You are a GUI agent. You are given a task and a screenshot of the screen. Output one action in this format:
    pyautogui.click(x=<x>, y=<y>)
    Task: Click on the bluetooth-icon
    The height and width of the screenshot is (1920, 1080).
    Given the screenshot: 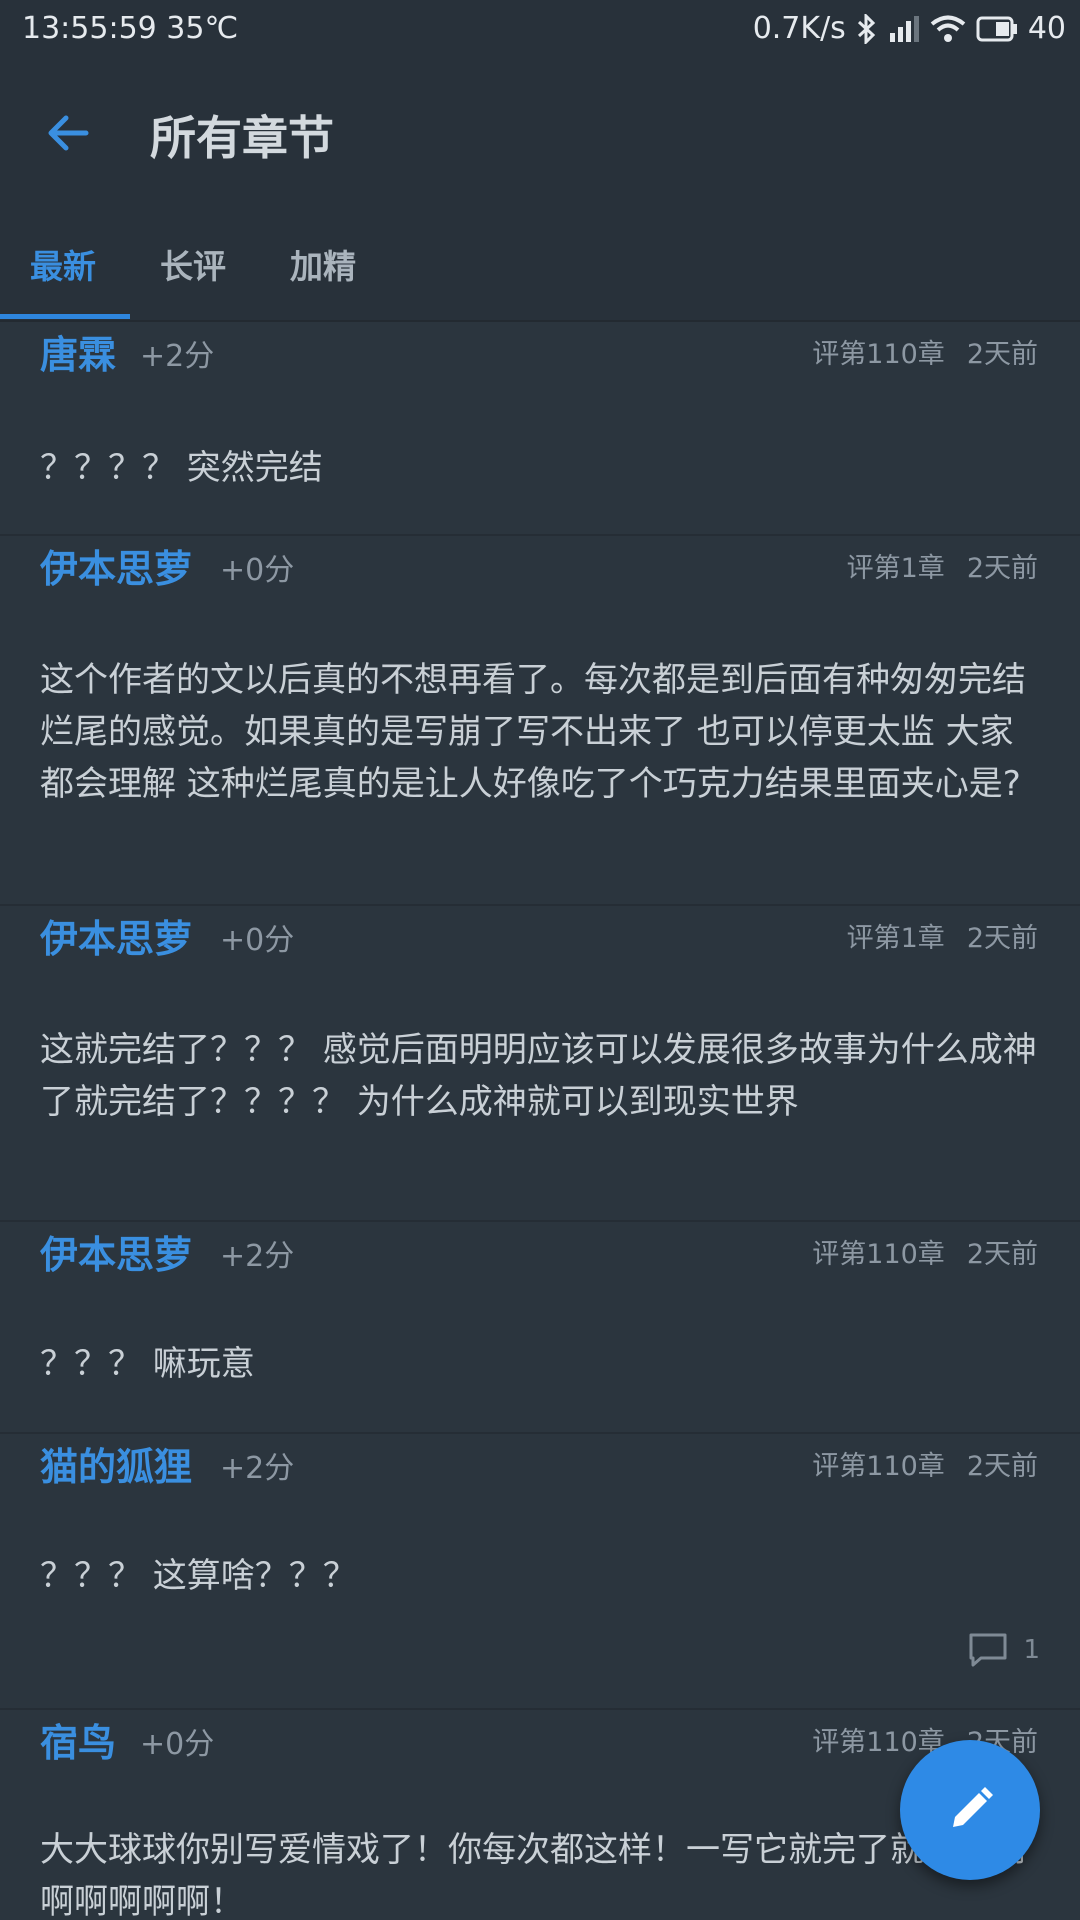 What is the action you would take?
    pyautogui.click(x=867, y=28)
    